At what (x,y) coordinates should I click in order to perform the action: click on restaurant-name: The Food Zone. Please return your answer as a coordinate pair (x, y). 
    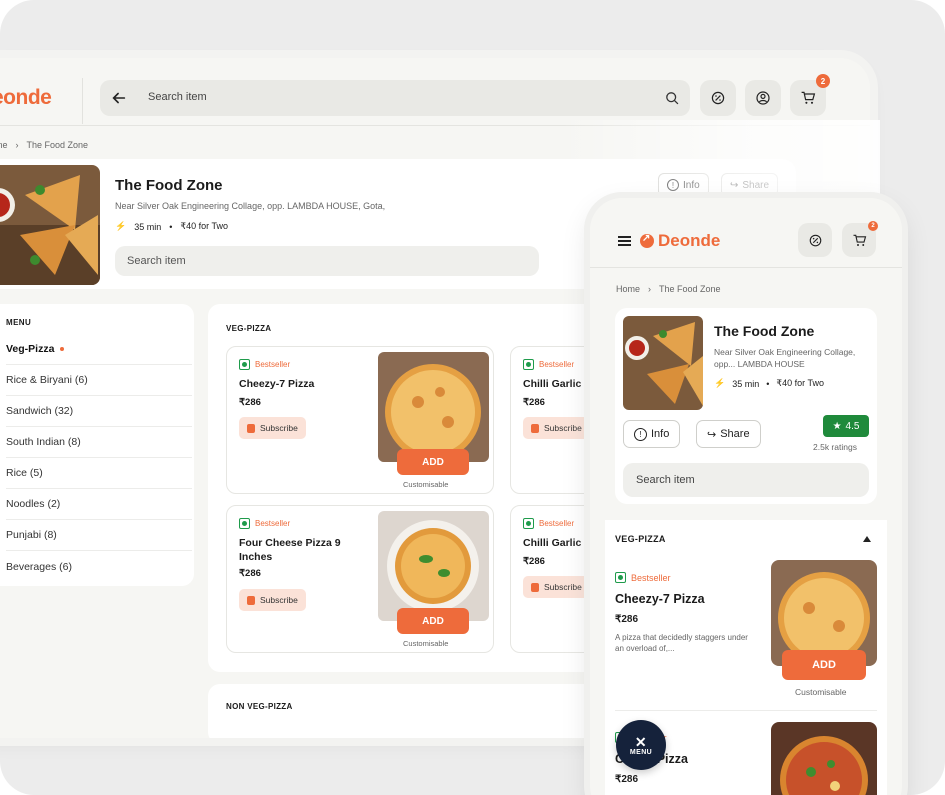
    Looking at the image, I should click on (764, 331).